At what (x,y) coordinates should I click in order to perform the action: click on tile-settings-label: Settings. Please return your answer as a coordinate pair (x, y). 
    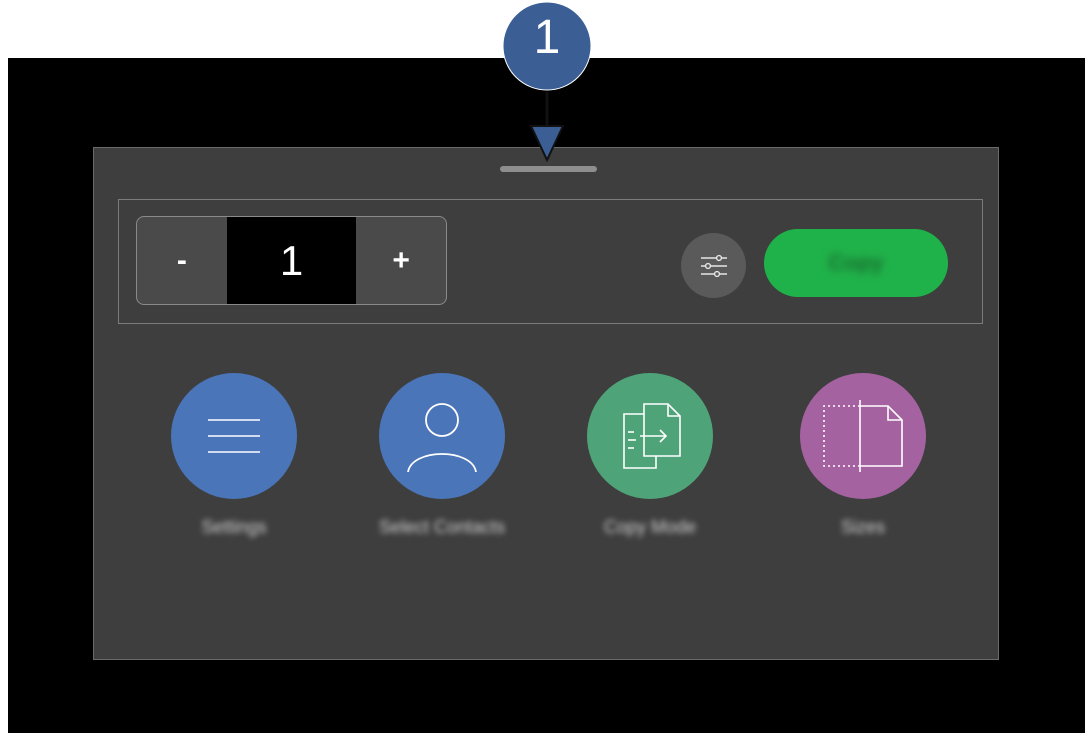
    Looking at the image, I should click on (234, 527).